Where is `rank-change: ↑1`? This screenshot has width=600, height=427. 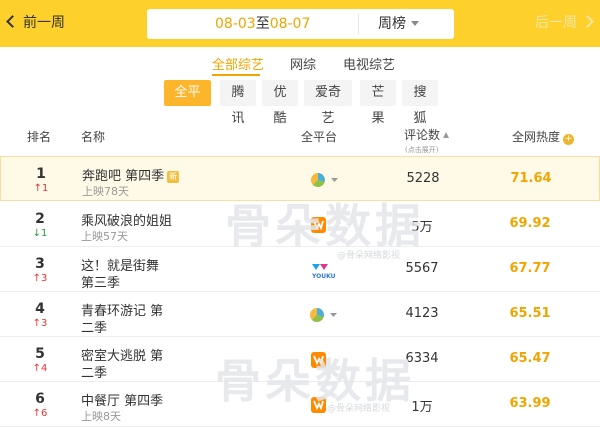 rank-change: ↑1 is located at coordinates (41, 188).